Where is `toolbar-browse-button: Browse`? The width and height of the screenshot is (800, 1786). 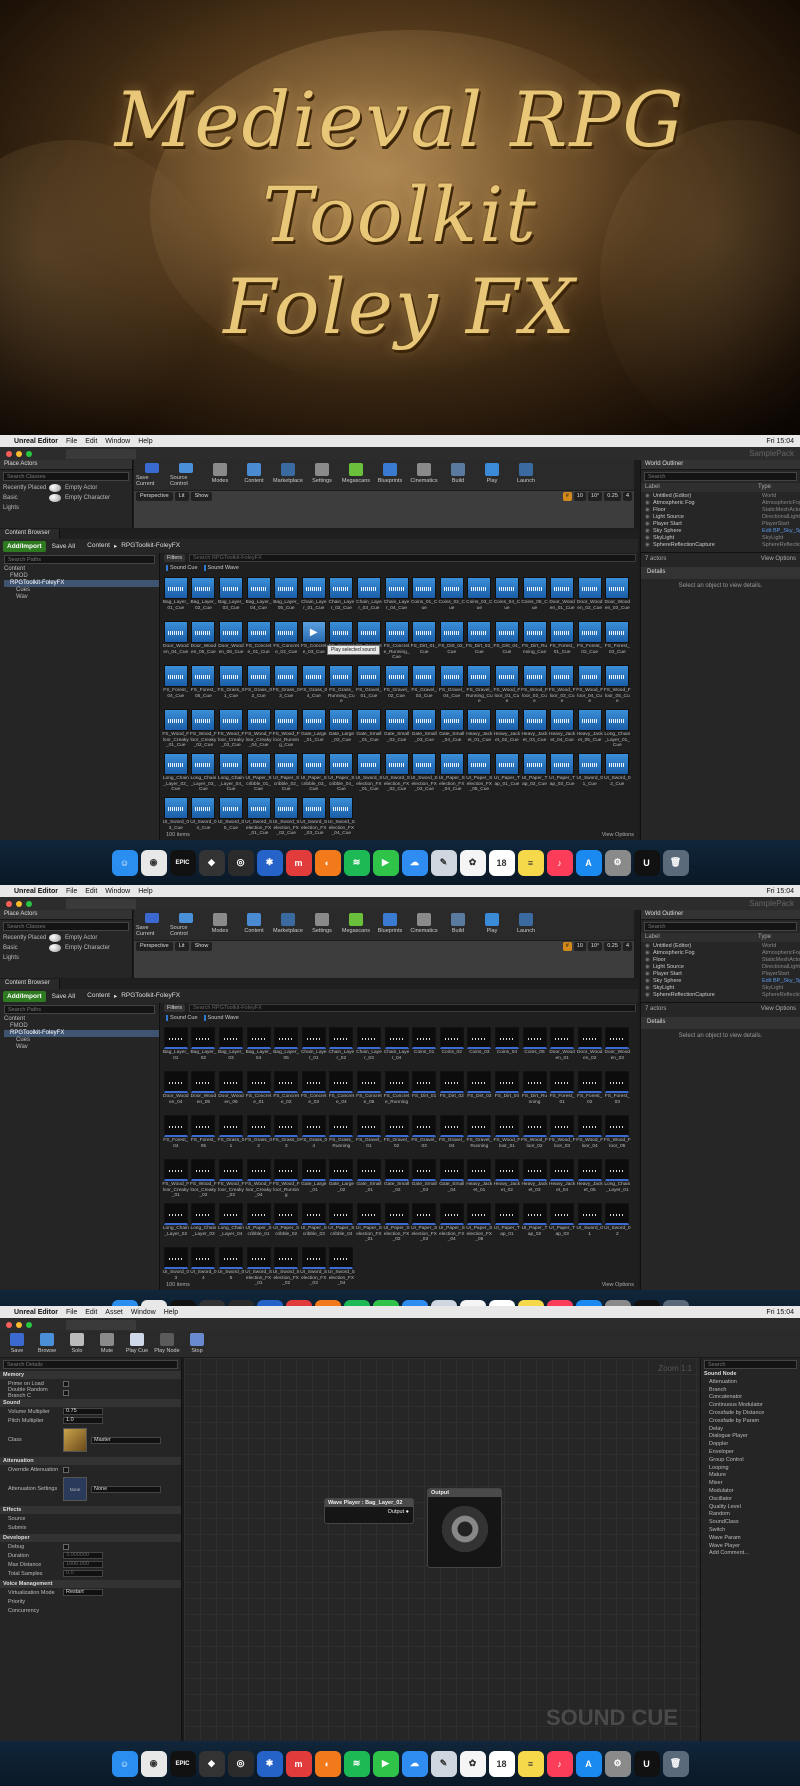
toolbar-browse-button: Browse is located at coordinates (47, 1344).